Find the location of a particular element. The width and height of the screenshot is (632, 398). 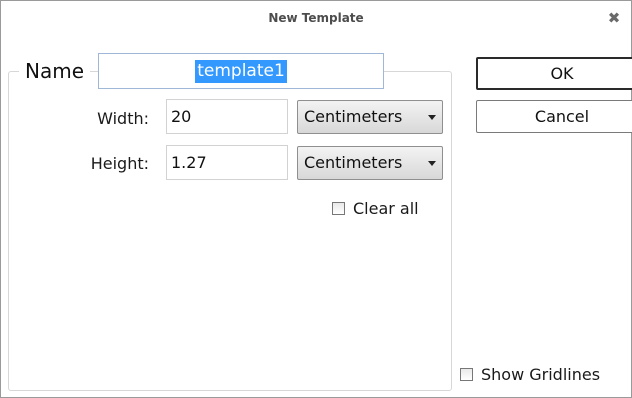

dialog-title: New Template is located at coordinates (316, 18).